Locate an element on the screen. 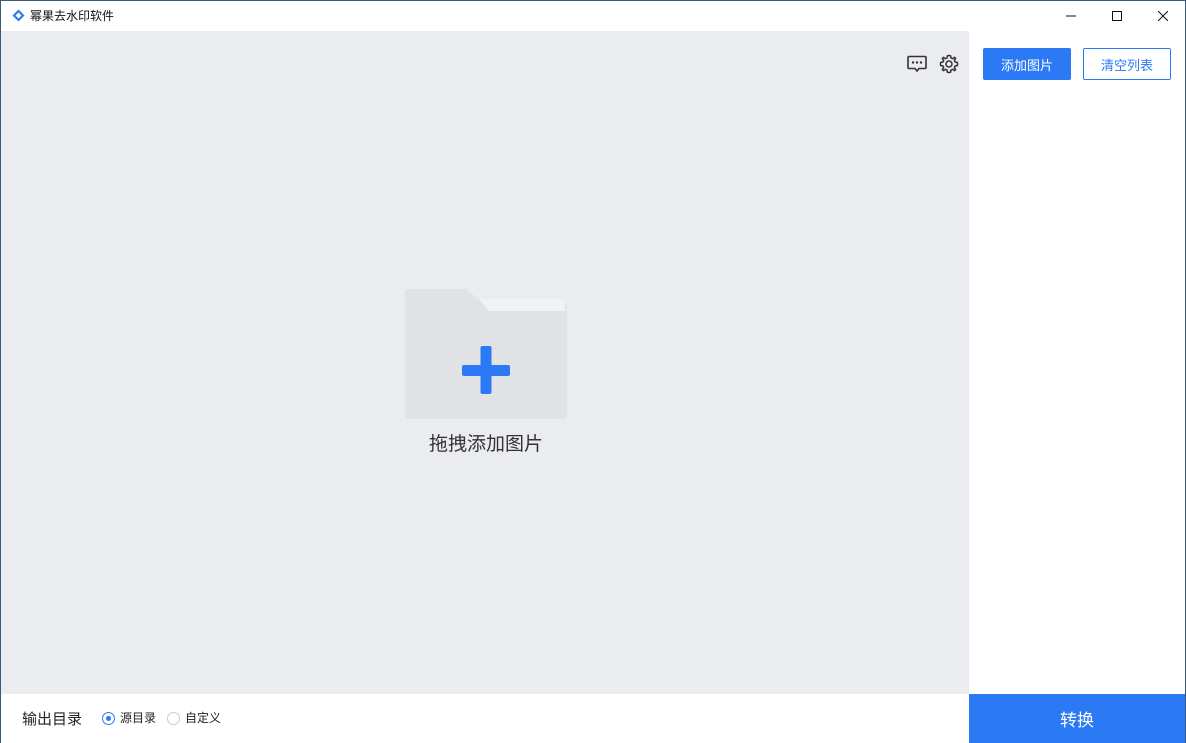 This screenshot has width=1186, height=743. close-icon is located at coordinates (1163, 16).